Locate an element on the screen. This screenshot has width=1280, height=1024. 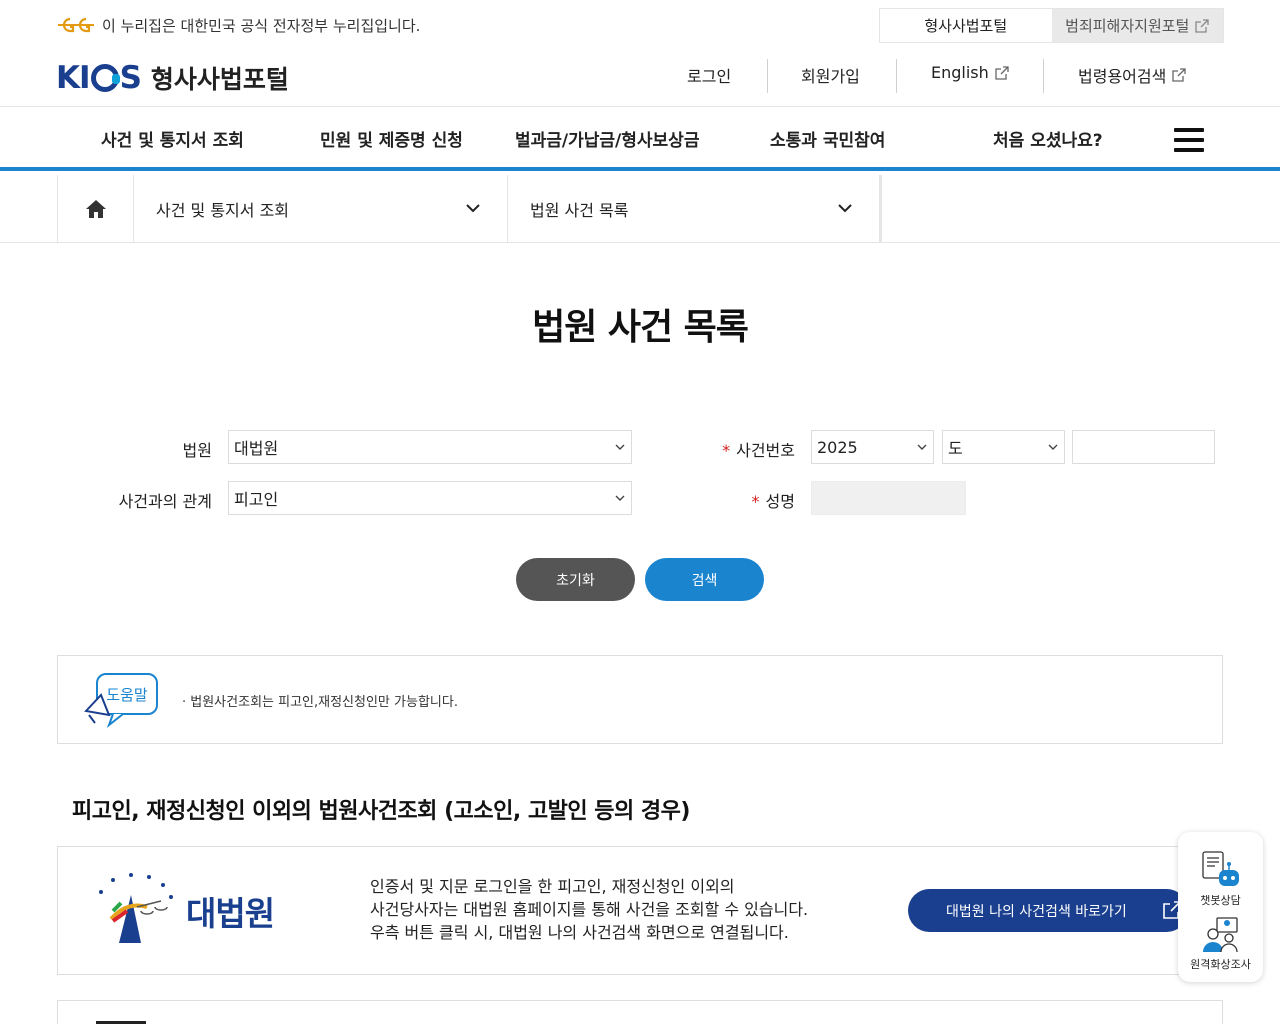
breadcrumb-level1-select: 사건 및 통지서 조회 is located at coordinates (321, 209).